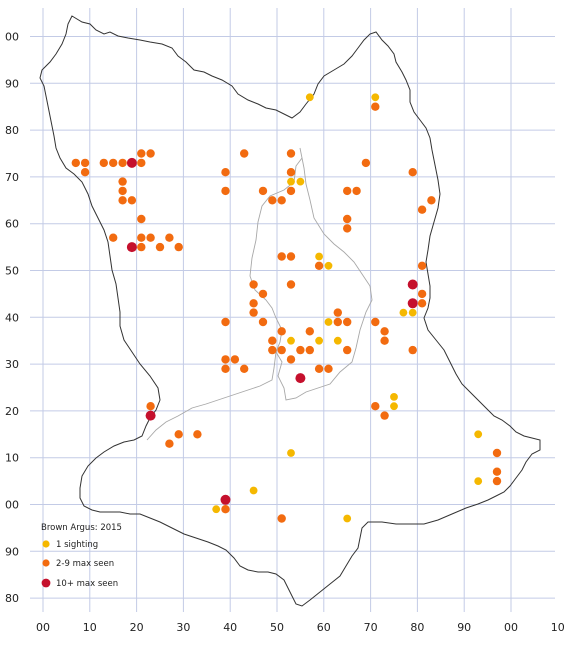  What do you see at coordinates (137, 627) in the screenshot?
I see `x-tick-label: 20` at bounding box center [137, 627].